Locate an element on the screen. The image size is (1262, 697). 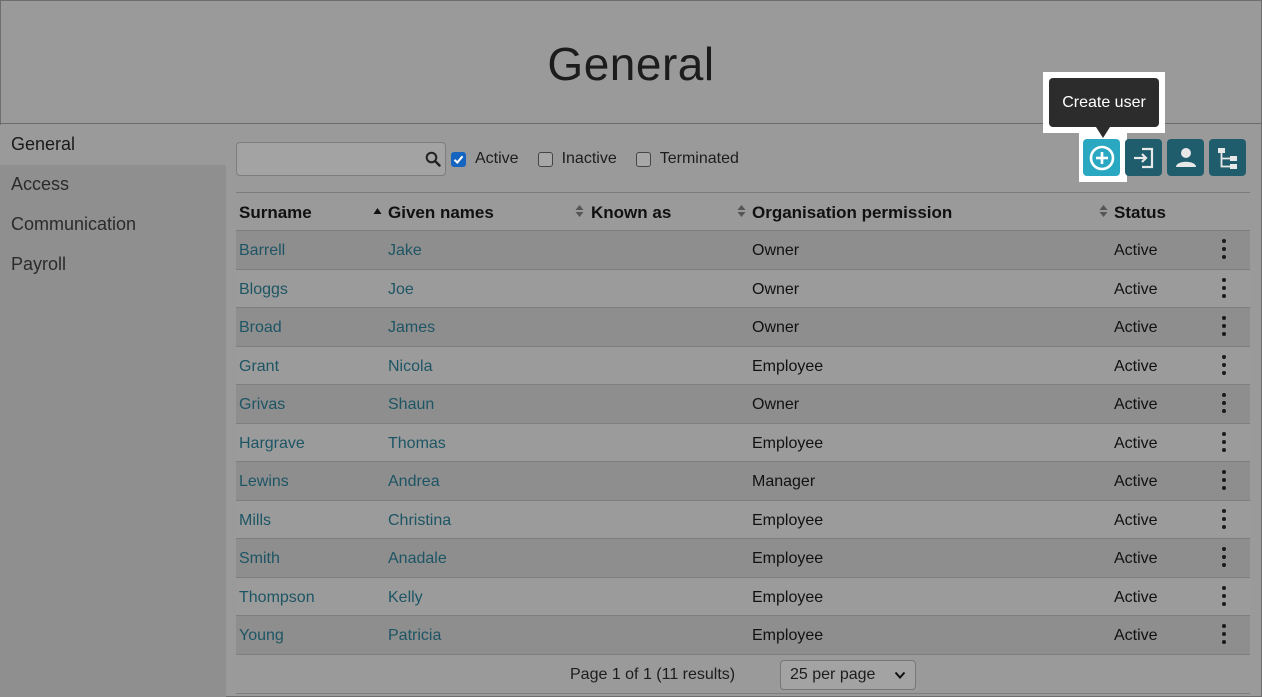
surname-link: Broad is located at coordinates (260, 328).